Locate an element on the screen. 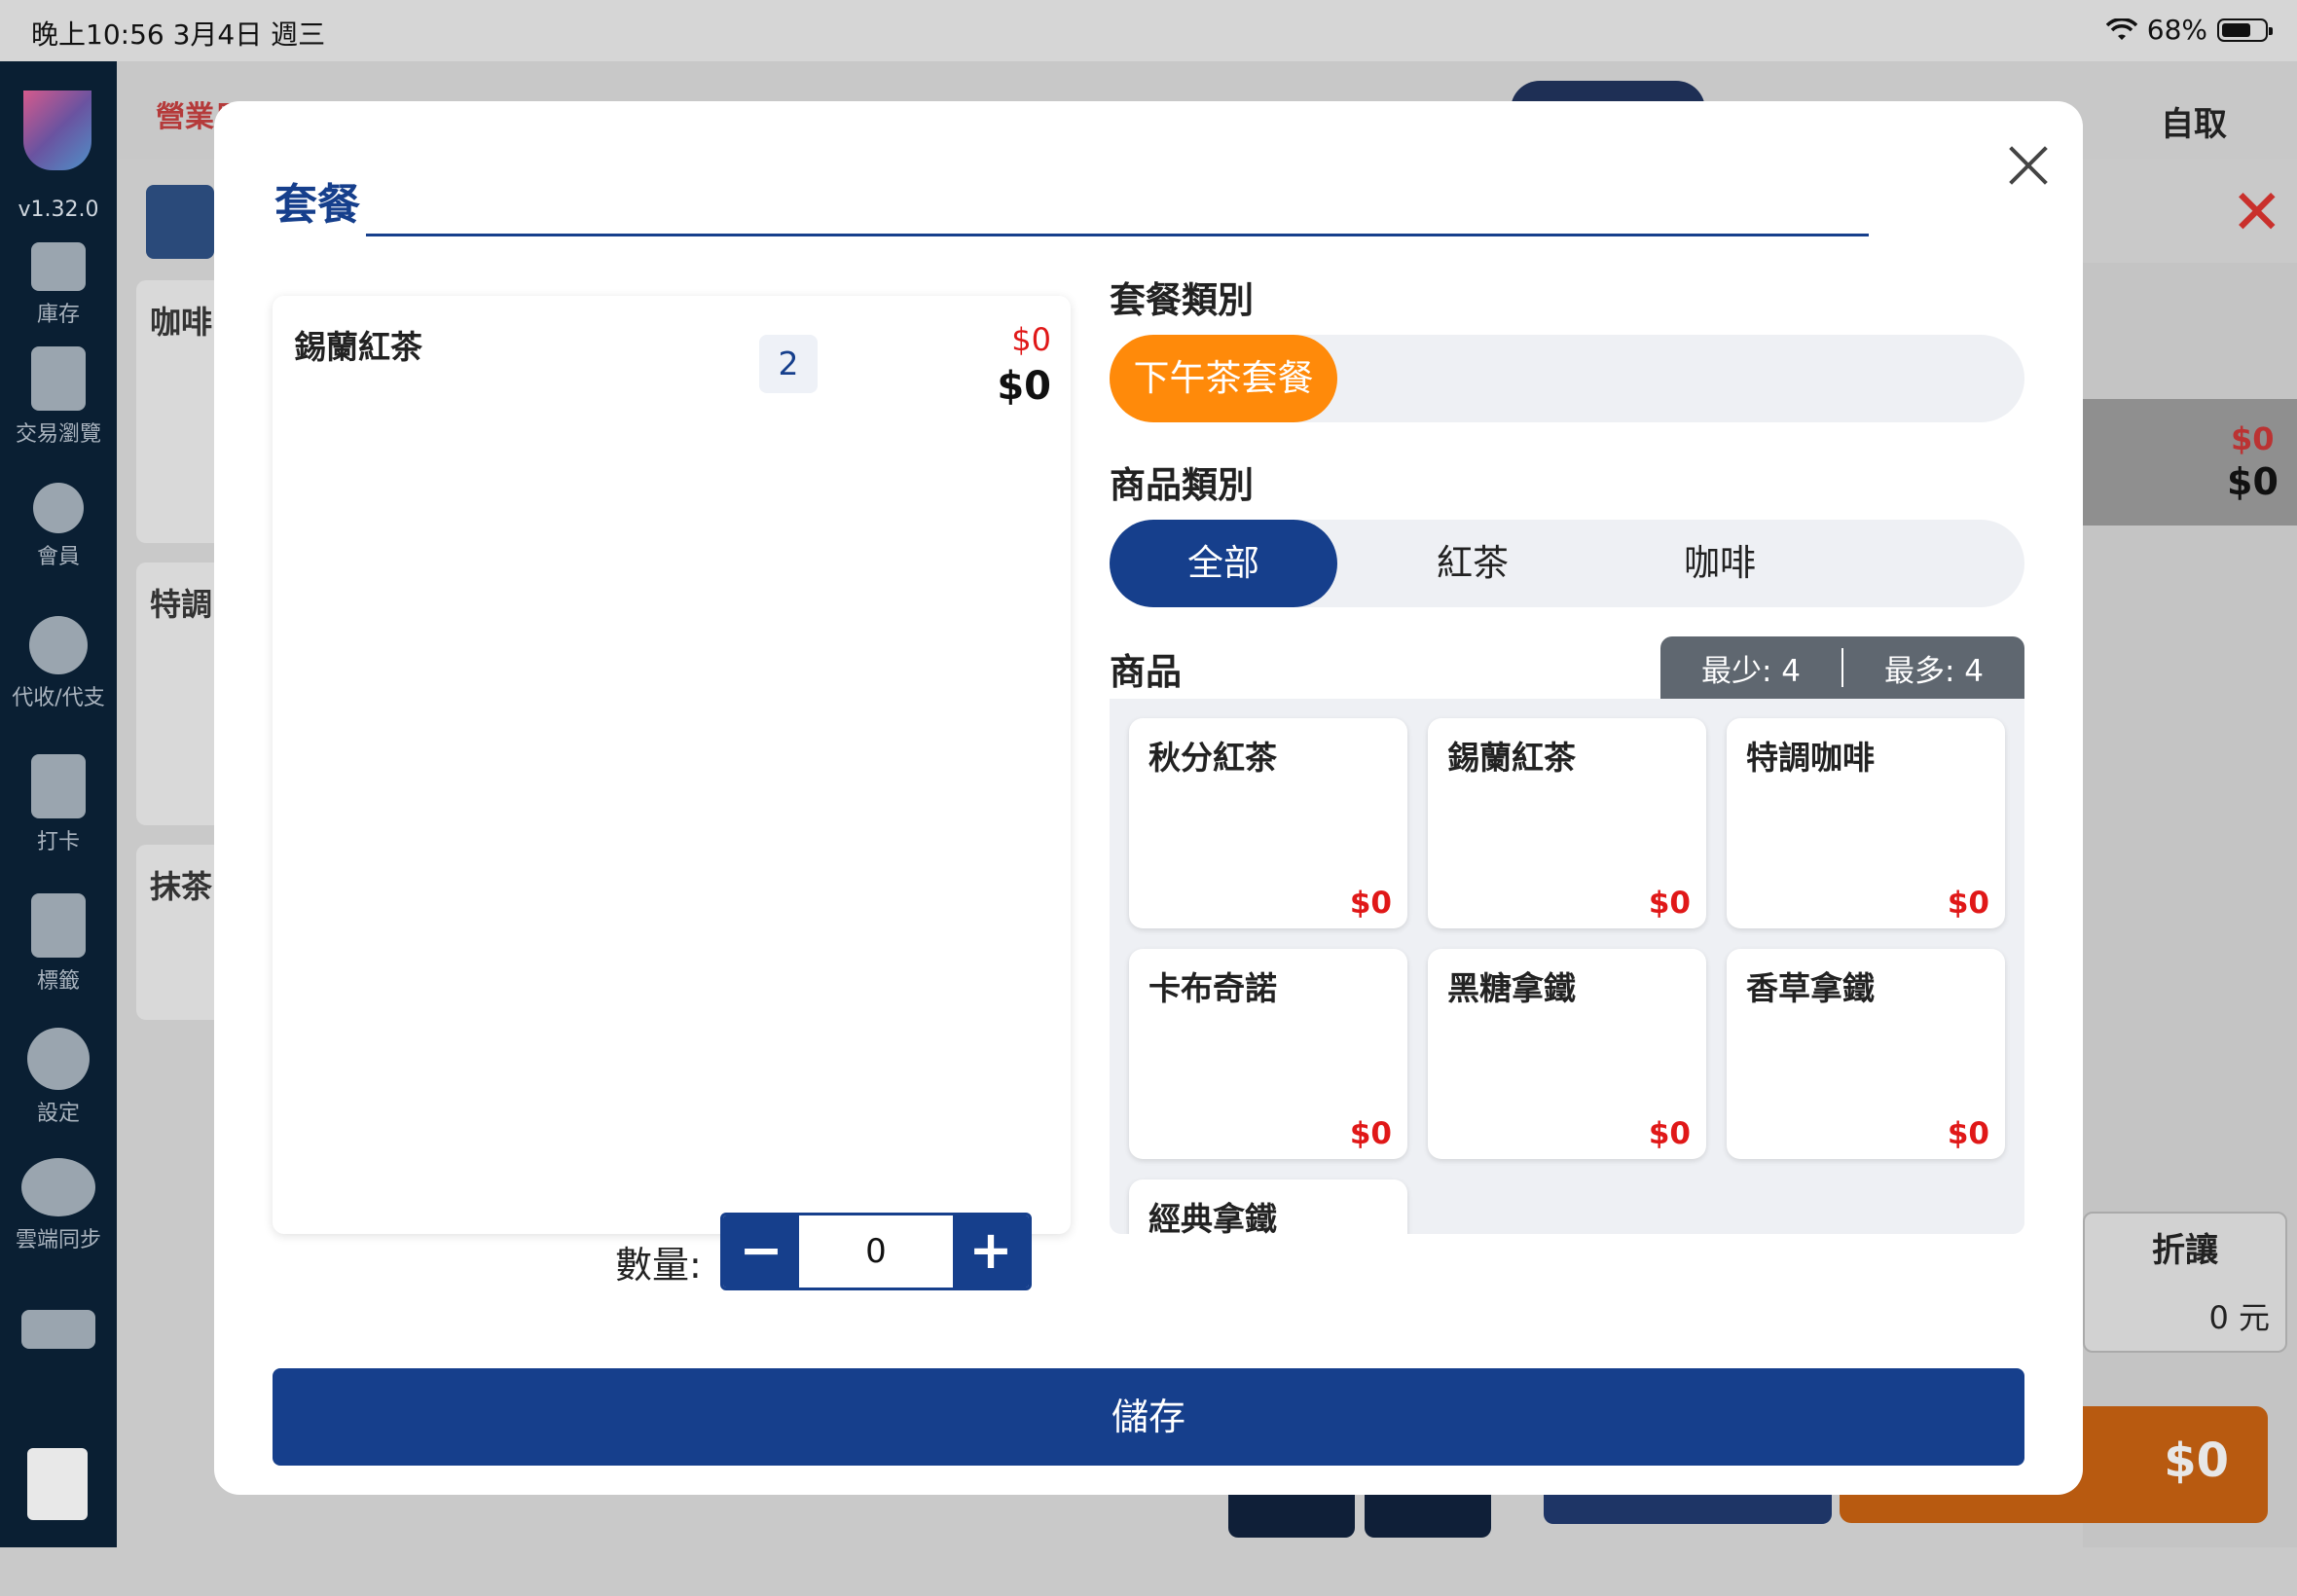  product-card: 秋分紅茶 $0 is located at coordinates (1268, 823).